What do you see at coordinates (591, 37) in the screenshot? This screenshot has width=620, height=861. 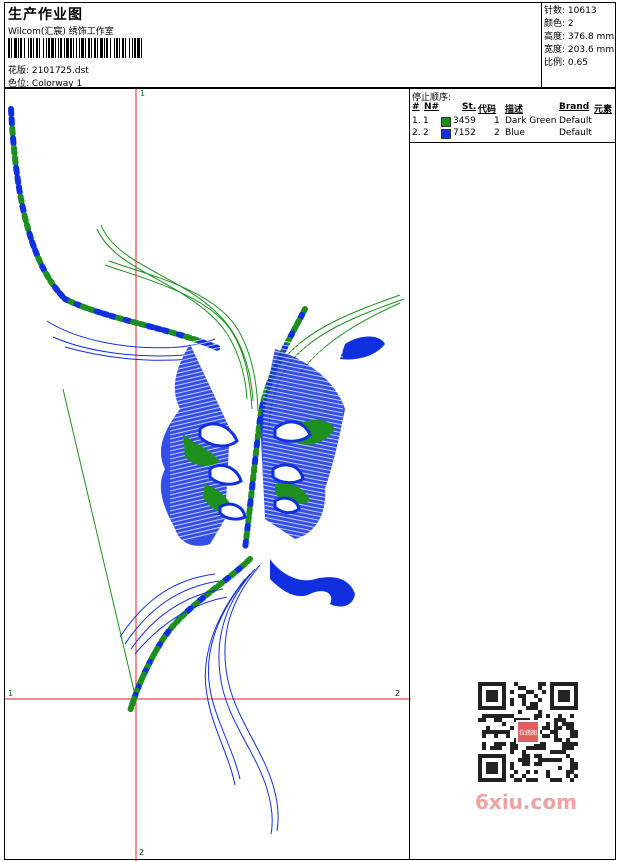 I see `height-value: 376.8 mm` at bounding box center [591, 37].